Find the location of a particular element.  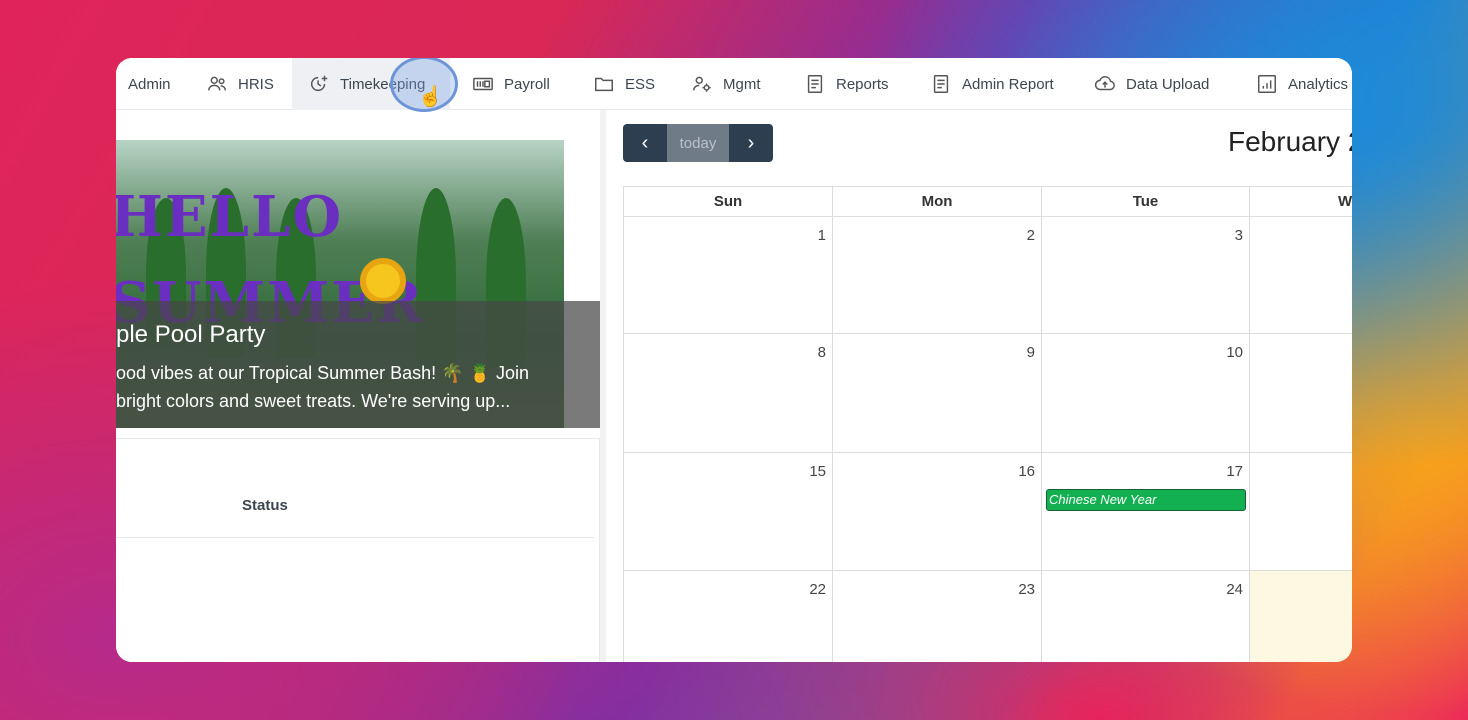

nav-data-upload-label: Data Upload is located at coordinates (1168, 84).